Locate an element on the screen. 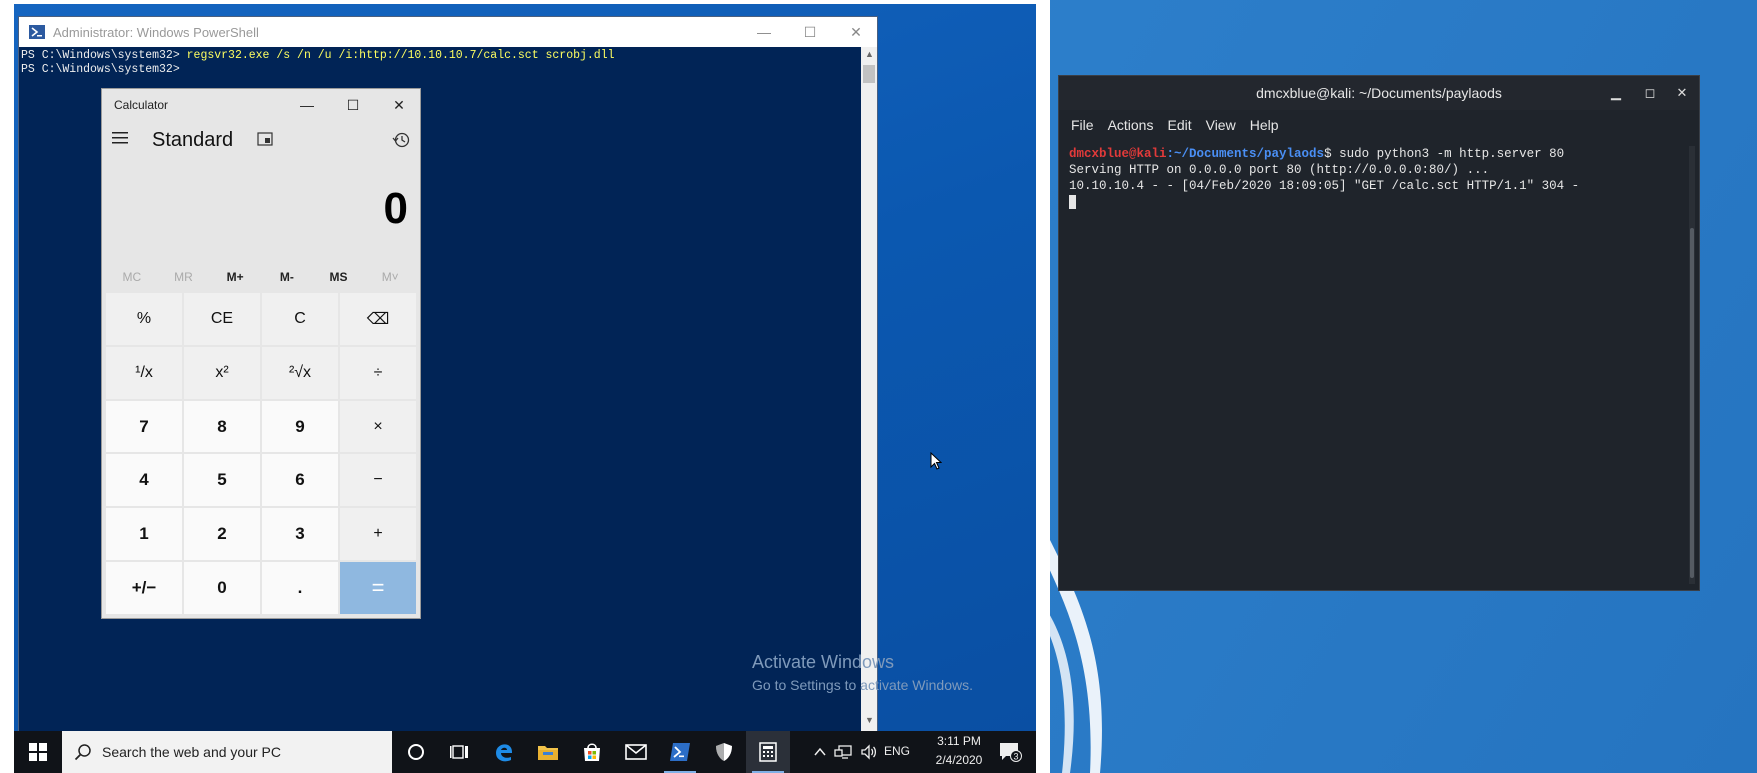  memory-clear-button: MC is located at coordinates (132, 277).